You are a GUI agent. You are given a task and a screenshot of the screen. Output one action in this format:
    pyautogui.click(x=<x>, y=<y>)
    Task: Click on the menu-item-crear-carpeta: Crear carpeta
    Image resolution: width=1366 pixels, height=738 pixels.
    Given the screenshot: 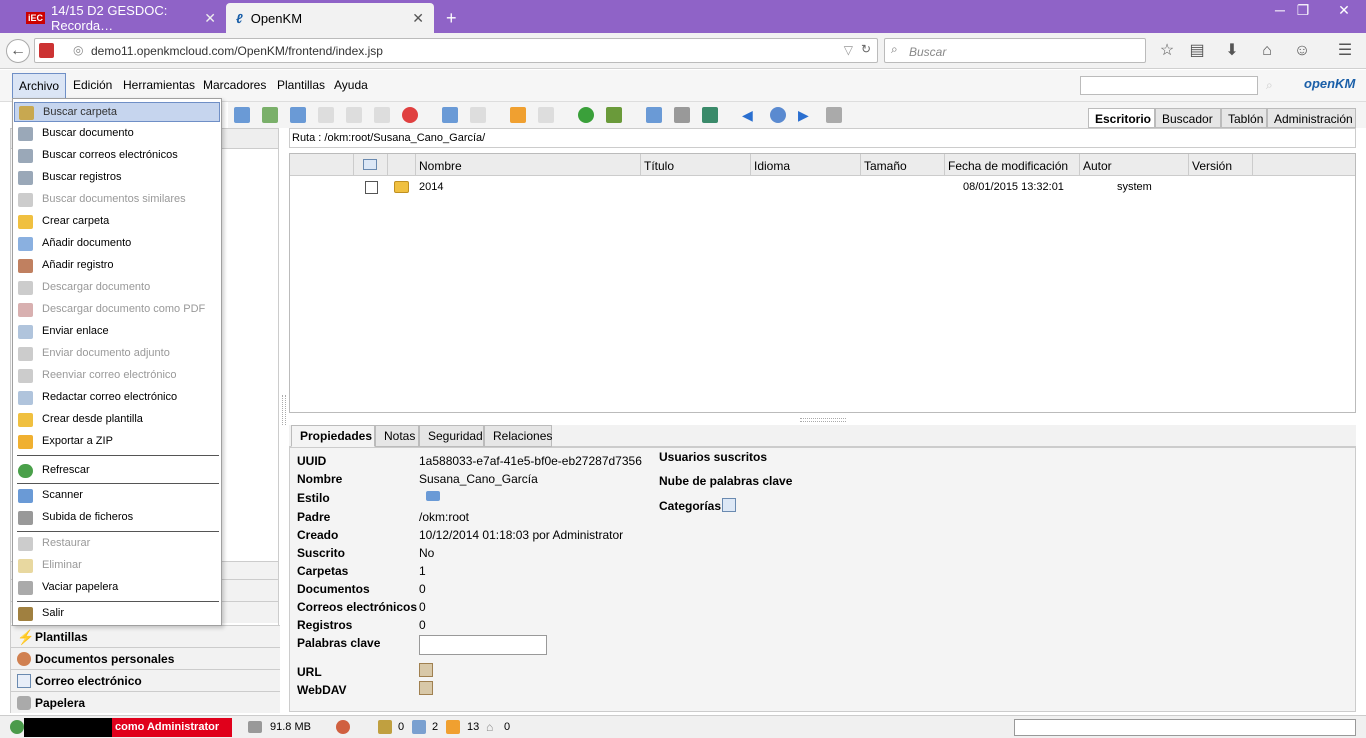 What is the action you would take?
    pyautogui.click(x=117, y=222)
    